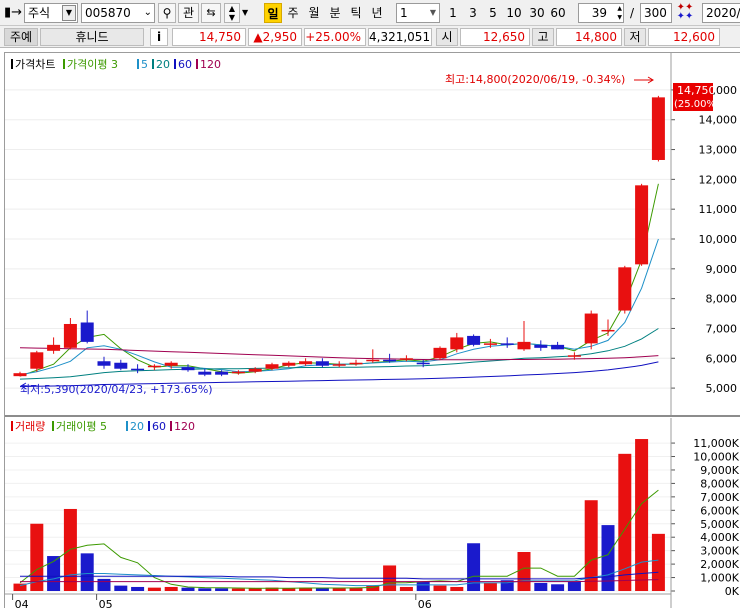  Describe the element at coordinates (719, 537) in the screenshot. I see `volume-axis-label: 4,000K` at that location.